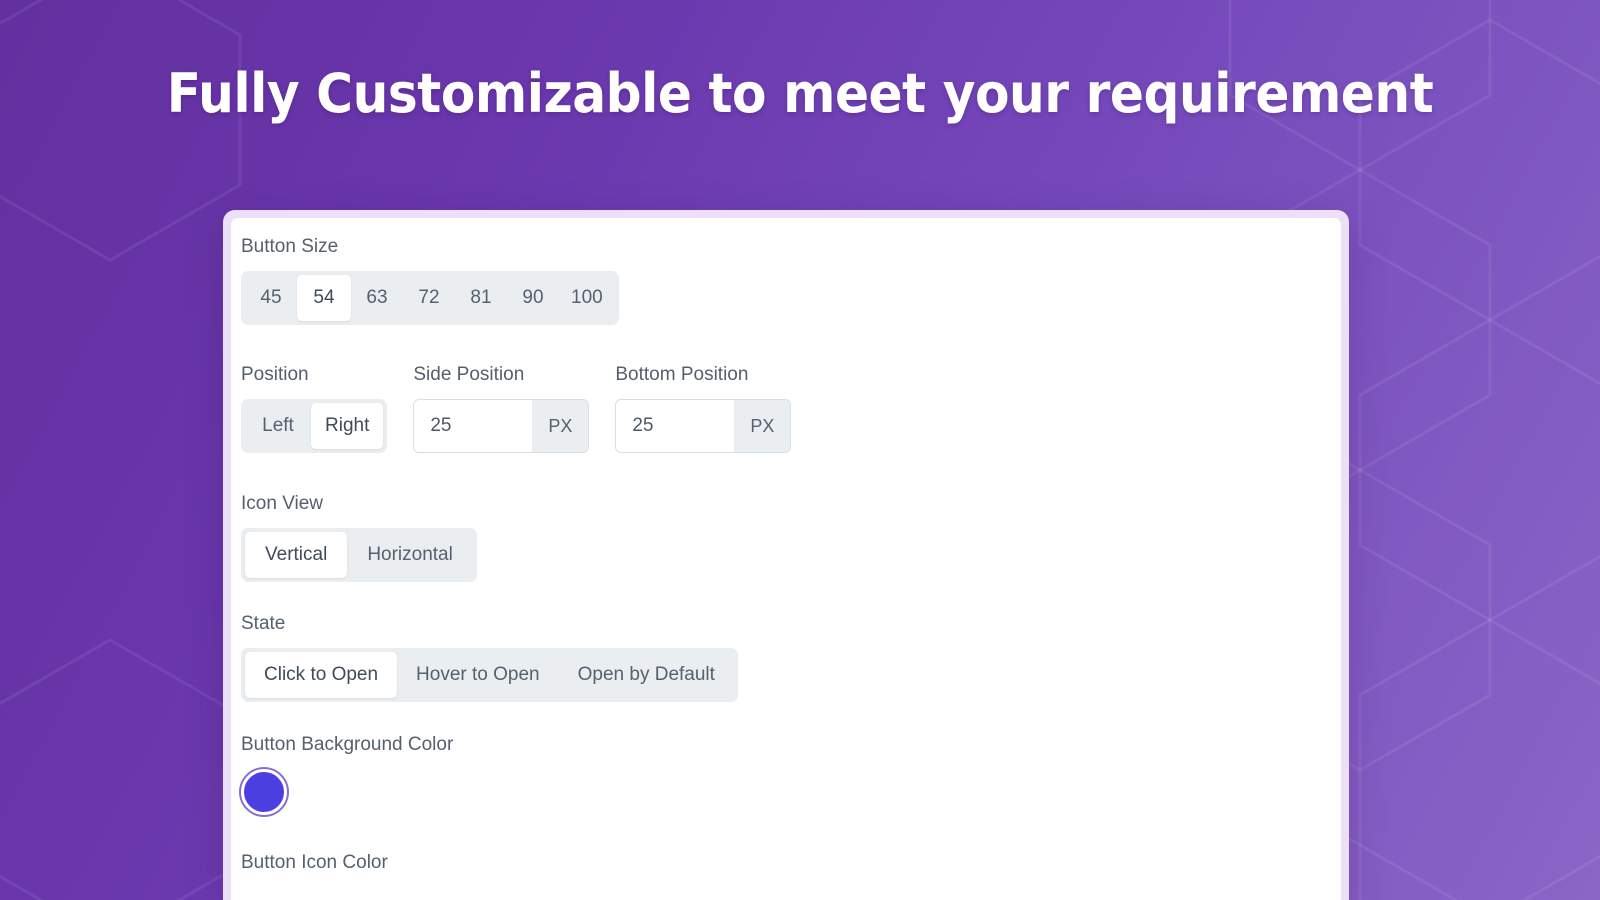  Describe the element at coordinates (271, 298) in the screenshot. I see `button-size-option-45: 45` at that location.